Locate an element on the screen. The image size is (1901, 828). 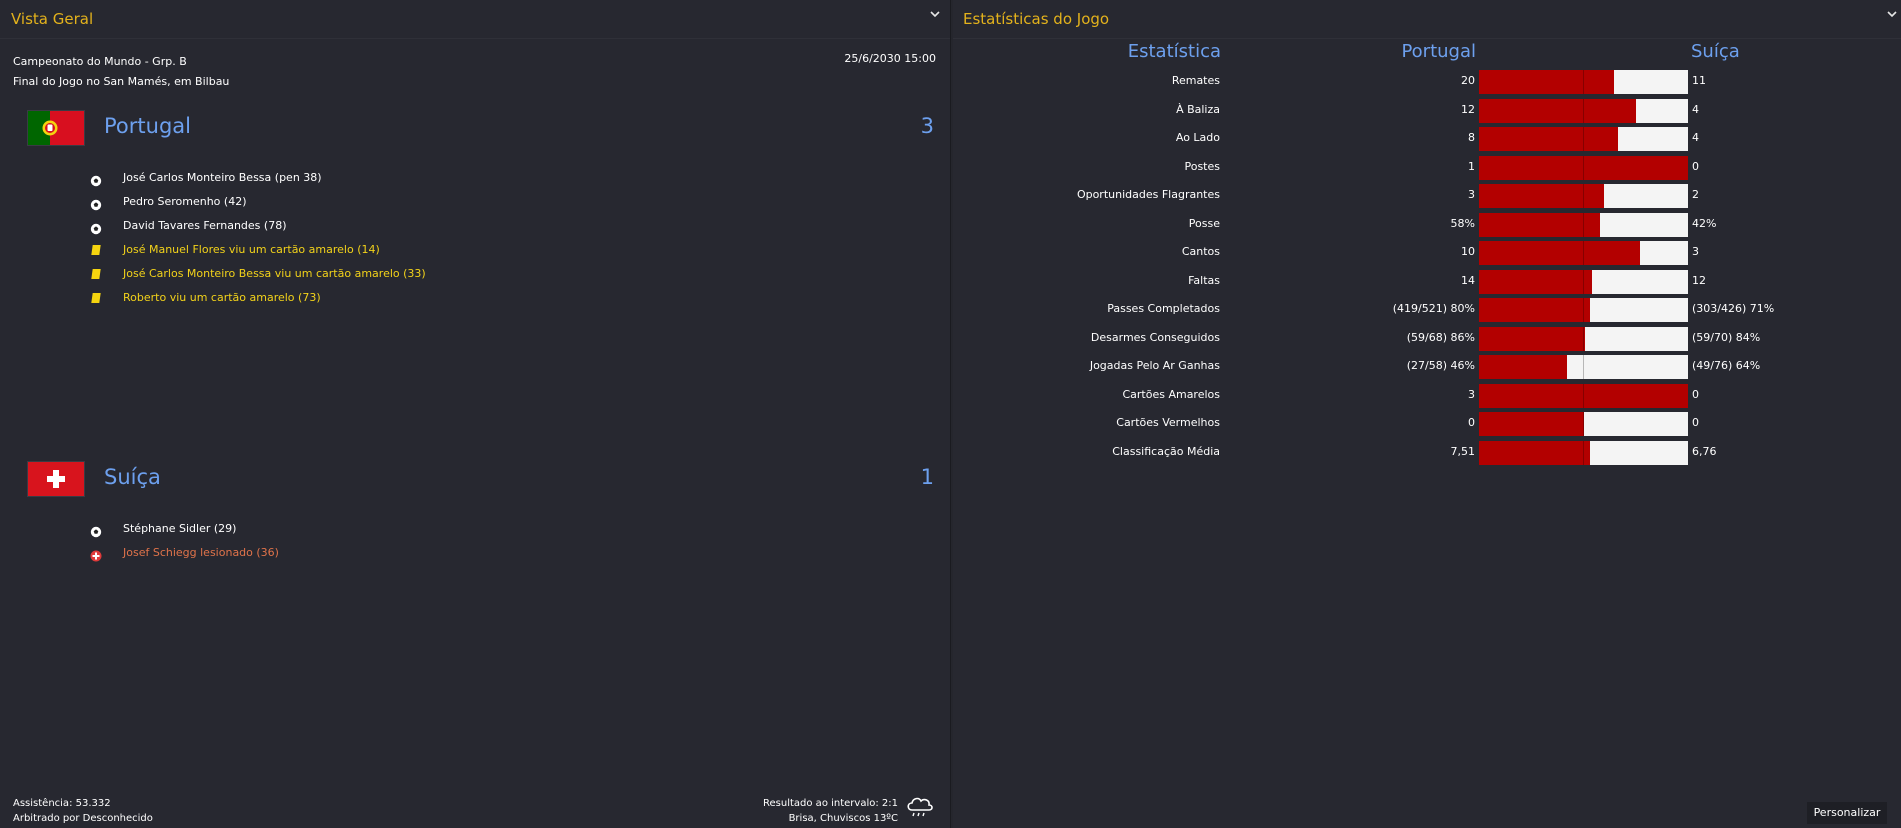
customize-button: Personalizar is located at coordinates (1847, 813).